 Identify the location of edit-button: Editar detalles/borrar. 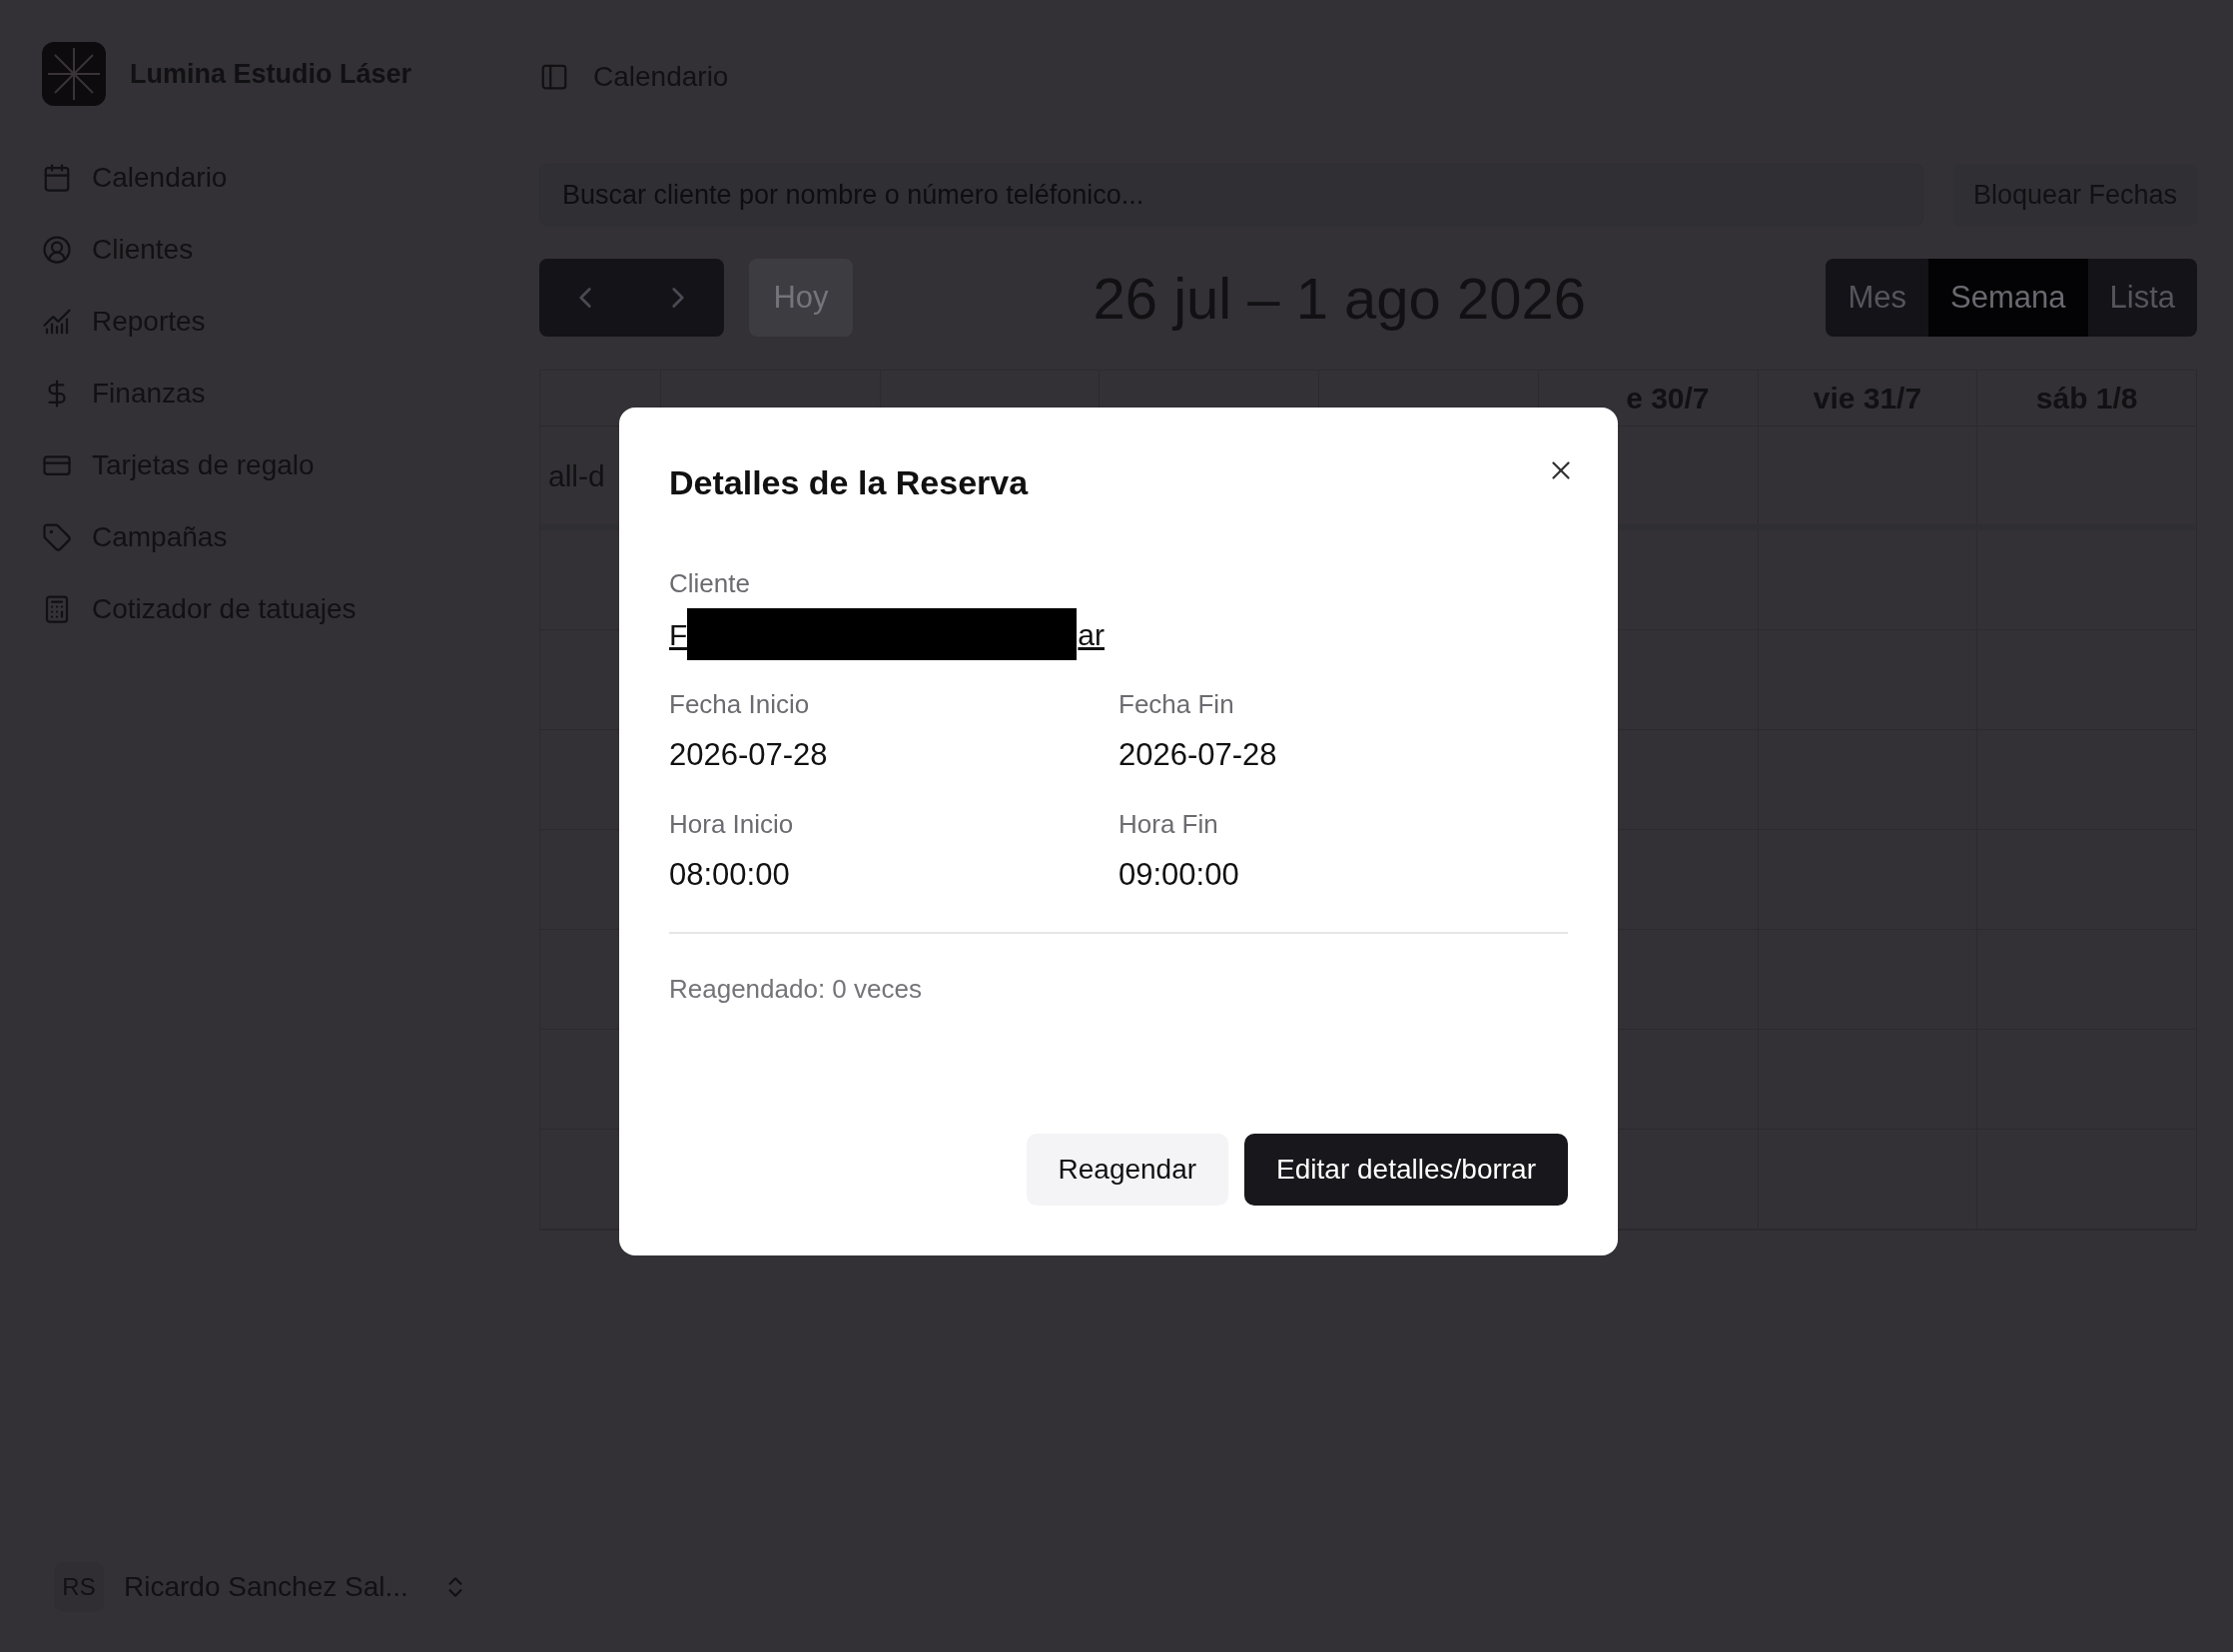
(1406, 1170).